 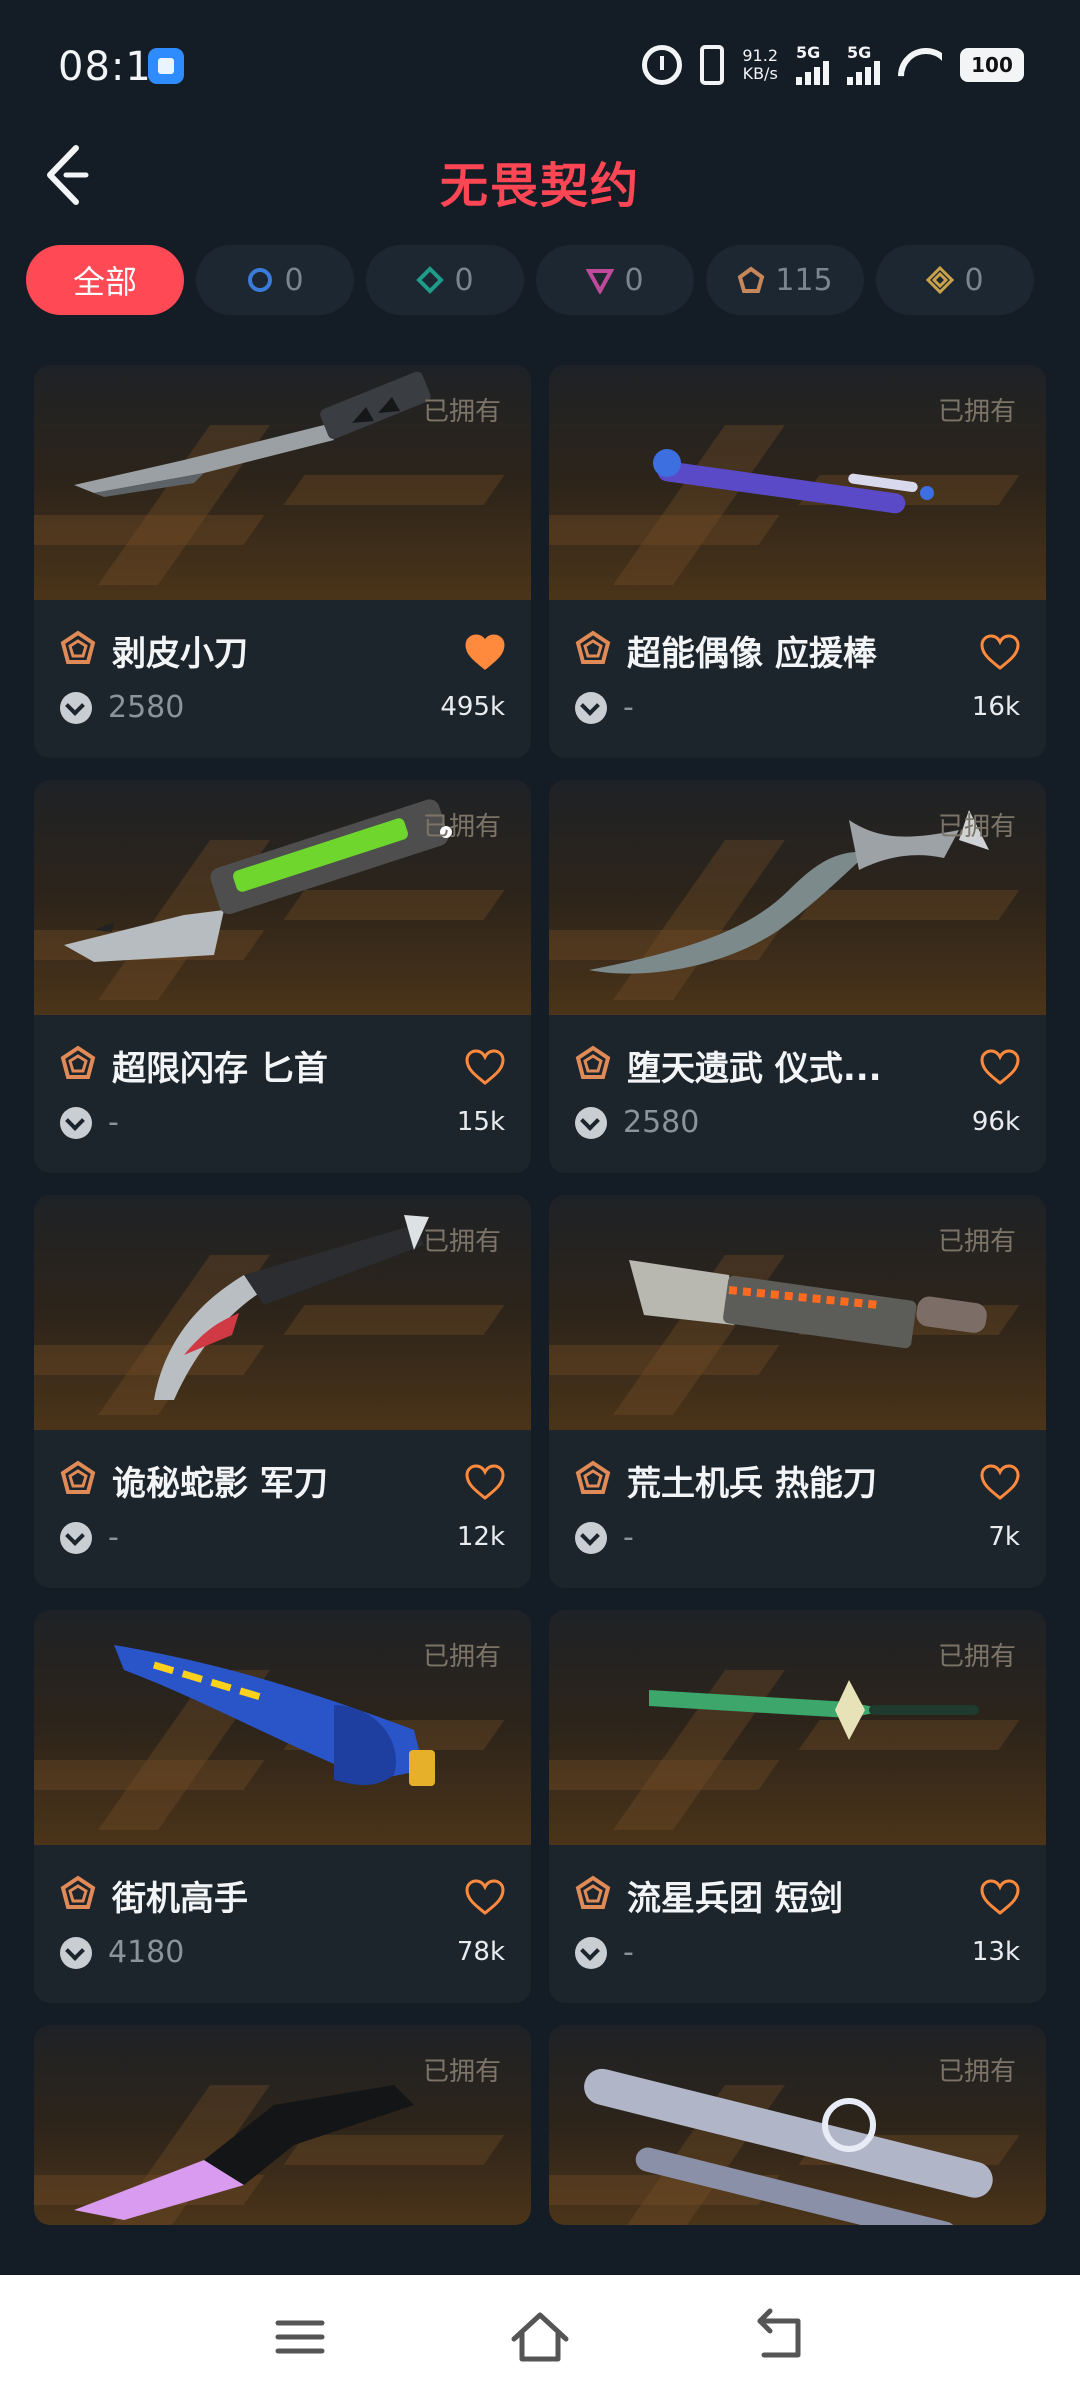 I want to click on weapon-skin-card: 已拥有 堕天遗武 仪式... 2580 96k, so click(x=797, y=976).